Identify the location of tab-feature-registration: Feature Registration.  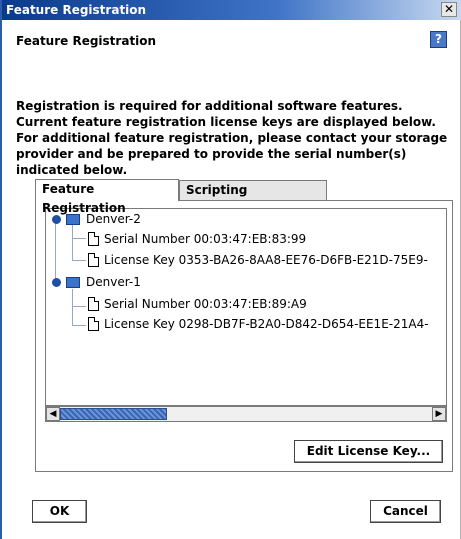
(107, 197).